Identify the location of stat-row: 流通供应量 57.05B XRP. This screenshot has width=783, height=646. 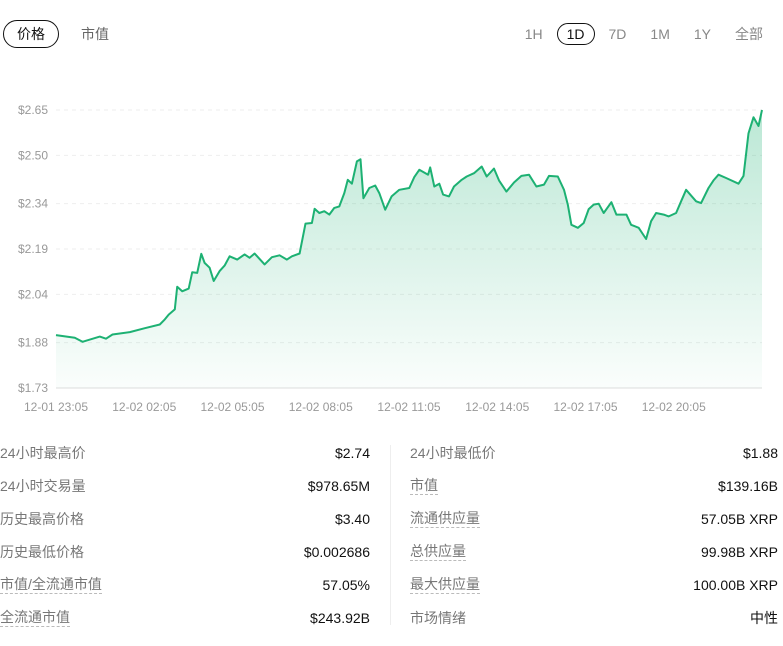
(594, 518).